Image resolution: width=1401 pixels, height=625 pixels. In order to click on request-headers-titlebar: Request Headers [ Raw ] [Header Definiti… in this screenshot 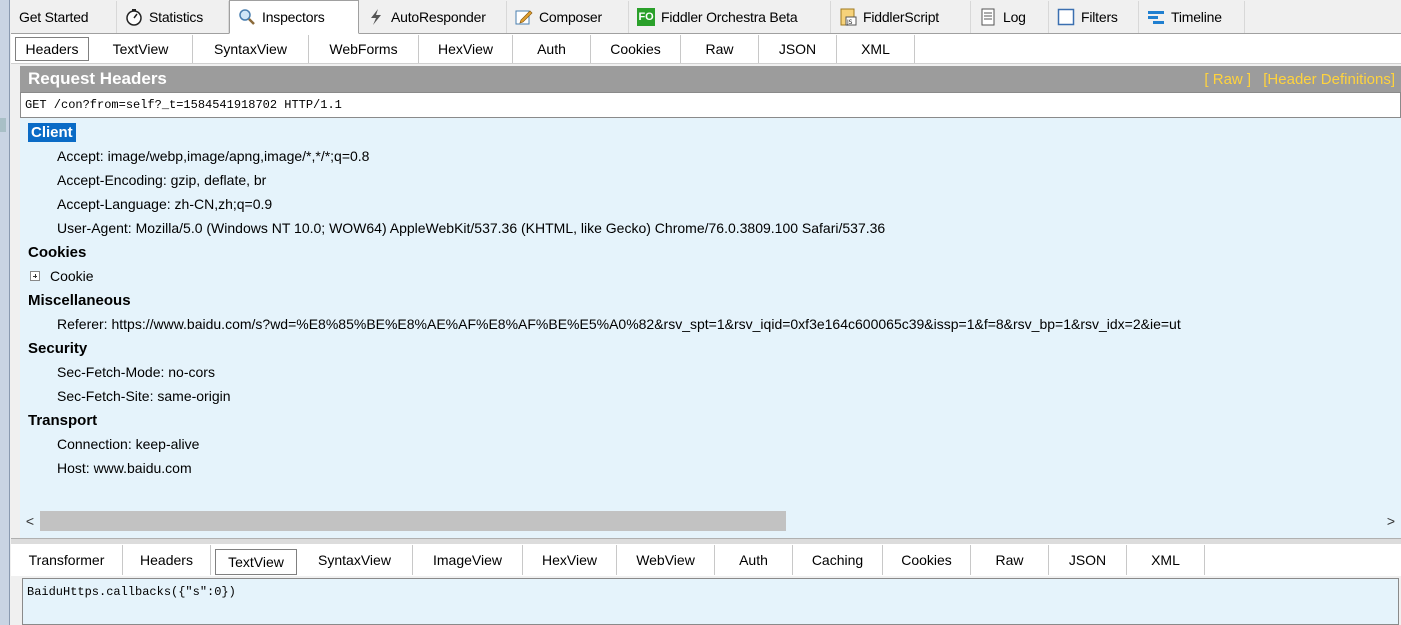, I will do `click(710, 79)`.